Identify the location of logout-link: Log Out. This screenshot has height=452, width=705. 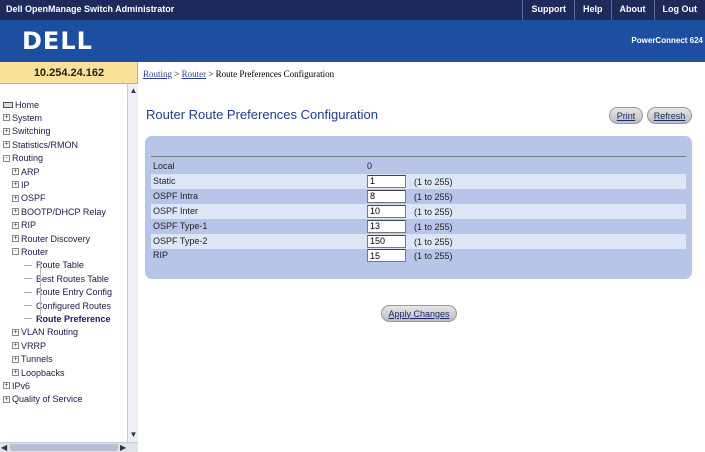
(679, 10).